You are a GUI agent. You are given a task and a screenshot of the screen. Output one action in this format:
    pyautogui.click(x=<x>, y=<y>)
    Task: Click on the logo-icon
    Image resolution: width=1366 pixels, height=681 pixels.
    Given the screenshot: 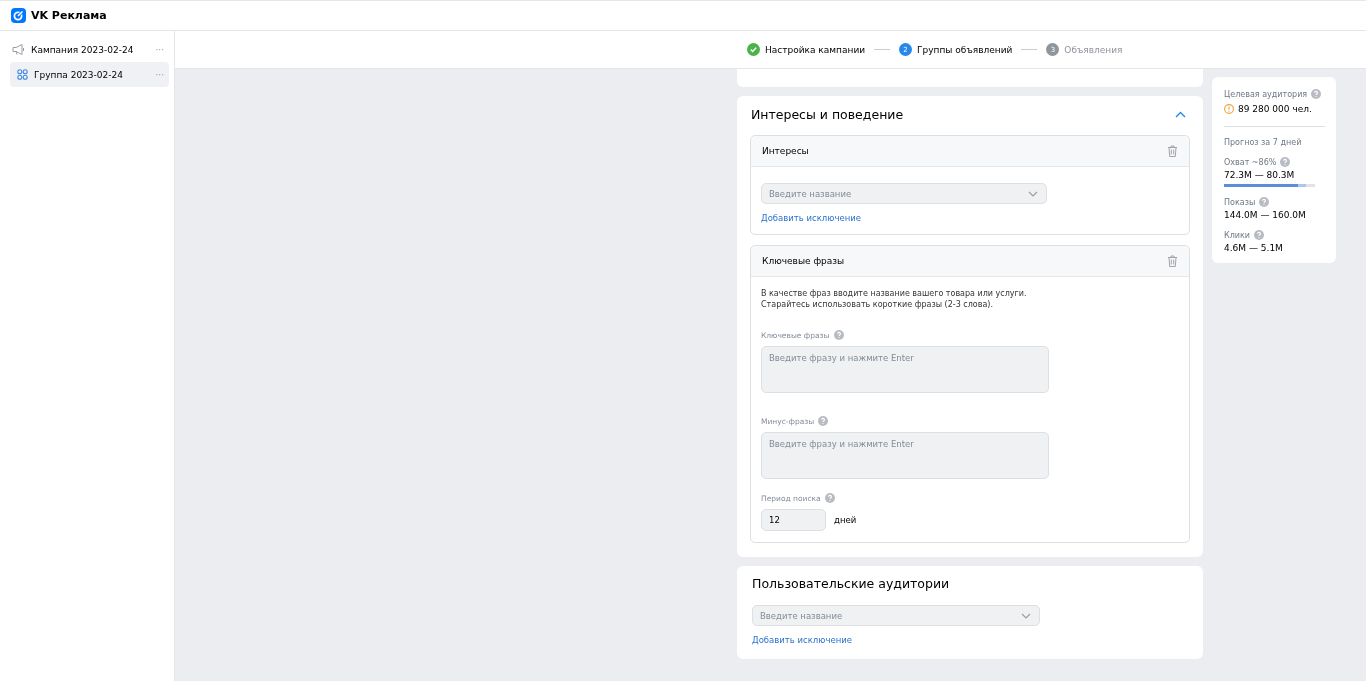 What is the action you would take?
    pyautogui.click(x=18, y=15)
    